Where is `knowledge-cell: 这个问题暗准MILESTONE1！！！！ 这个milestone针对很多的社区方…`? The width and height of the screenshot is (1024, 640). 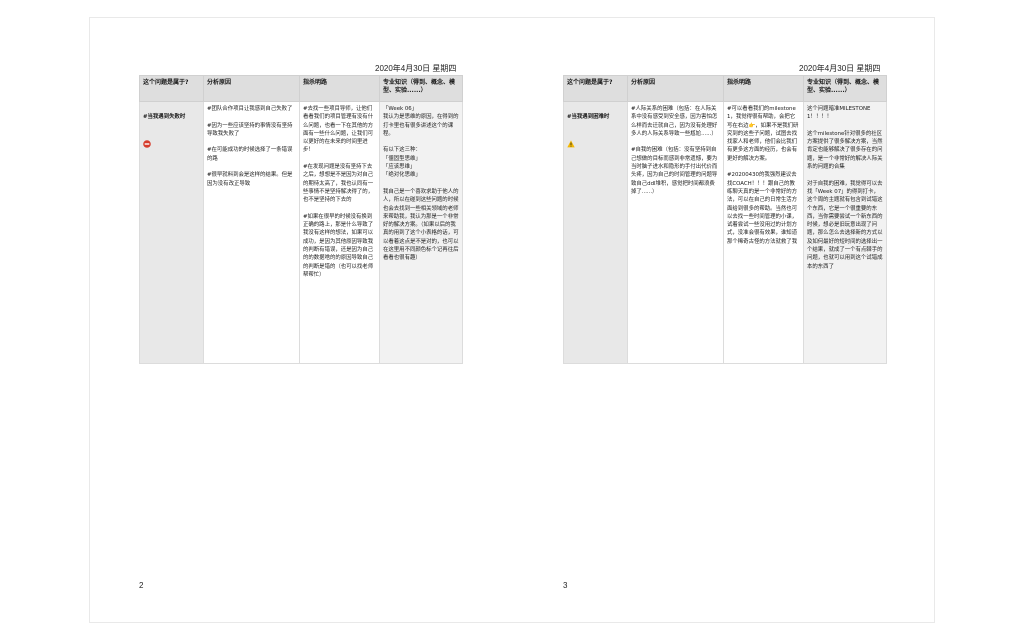
knowledge-cell: 这个问题暗准MILESTONE1！！！！ 这个milestone针对很多的社区方… is located at coordinates (845, 232).